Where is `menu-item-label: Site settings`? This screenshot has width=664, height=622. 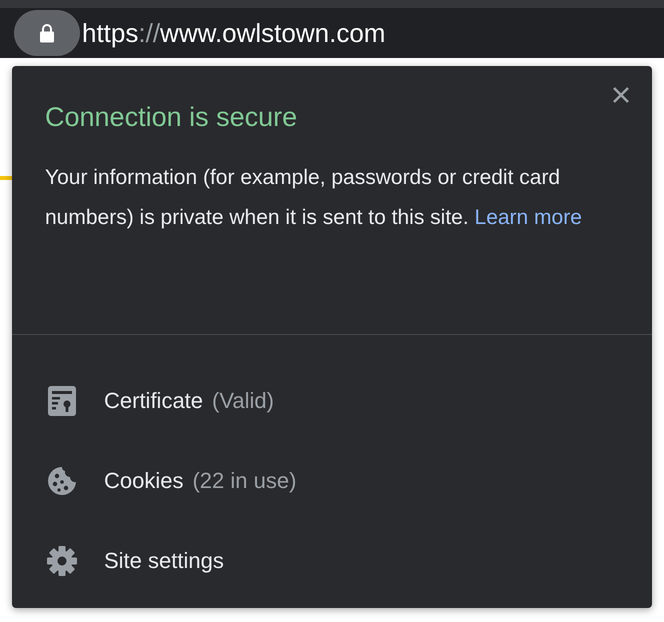
menu-item-label: Site settings is located at coordinates (164, 561).